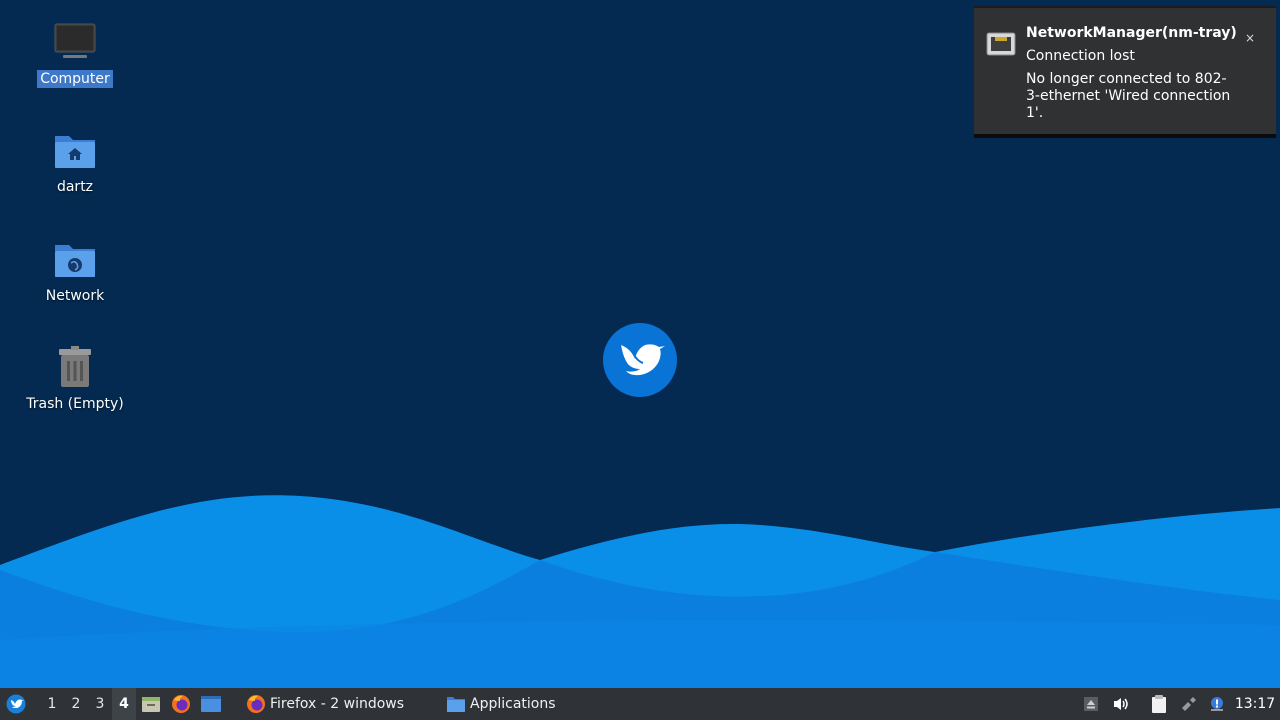 The width and height of the screenshot is (1280, 720). Describe the element at coordinates (75, 42) in the screenshot. I see `monitor-icon` at that location.